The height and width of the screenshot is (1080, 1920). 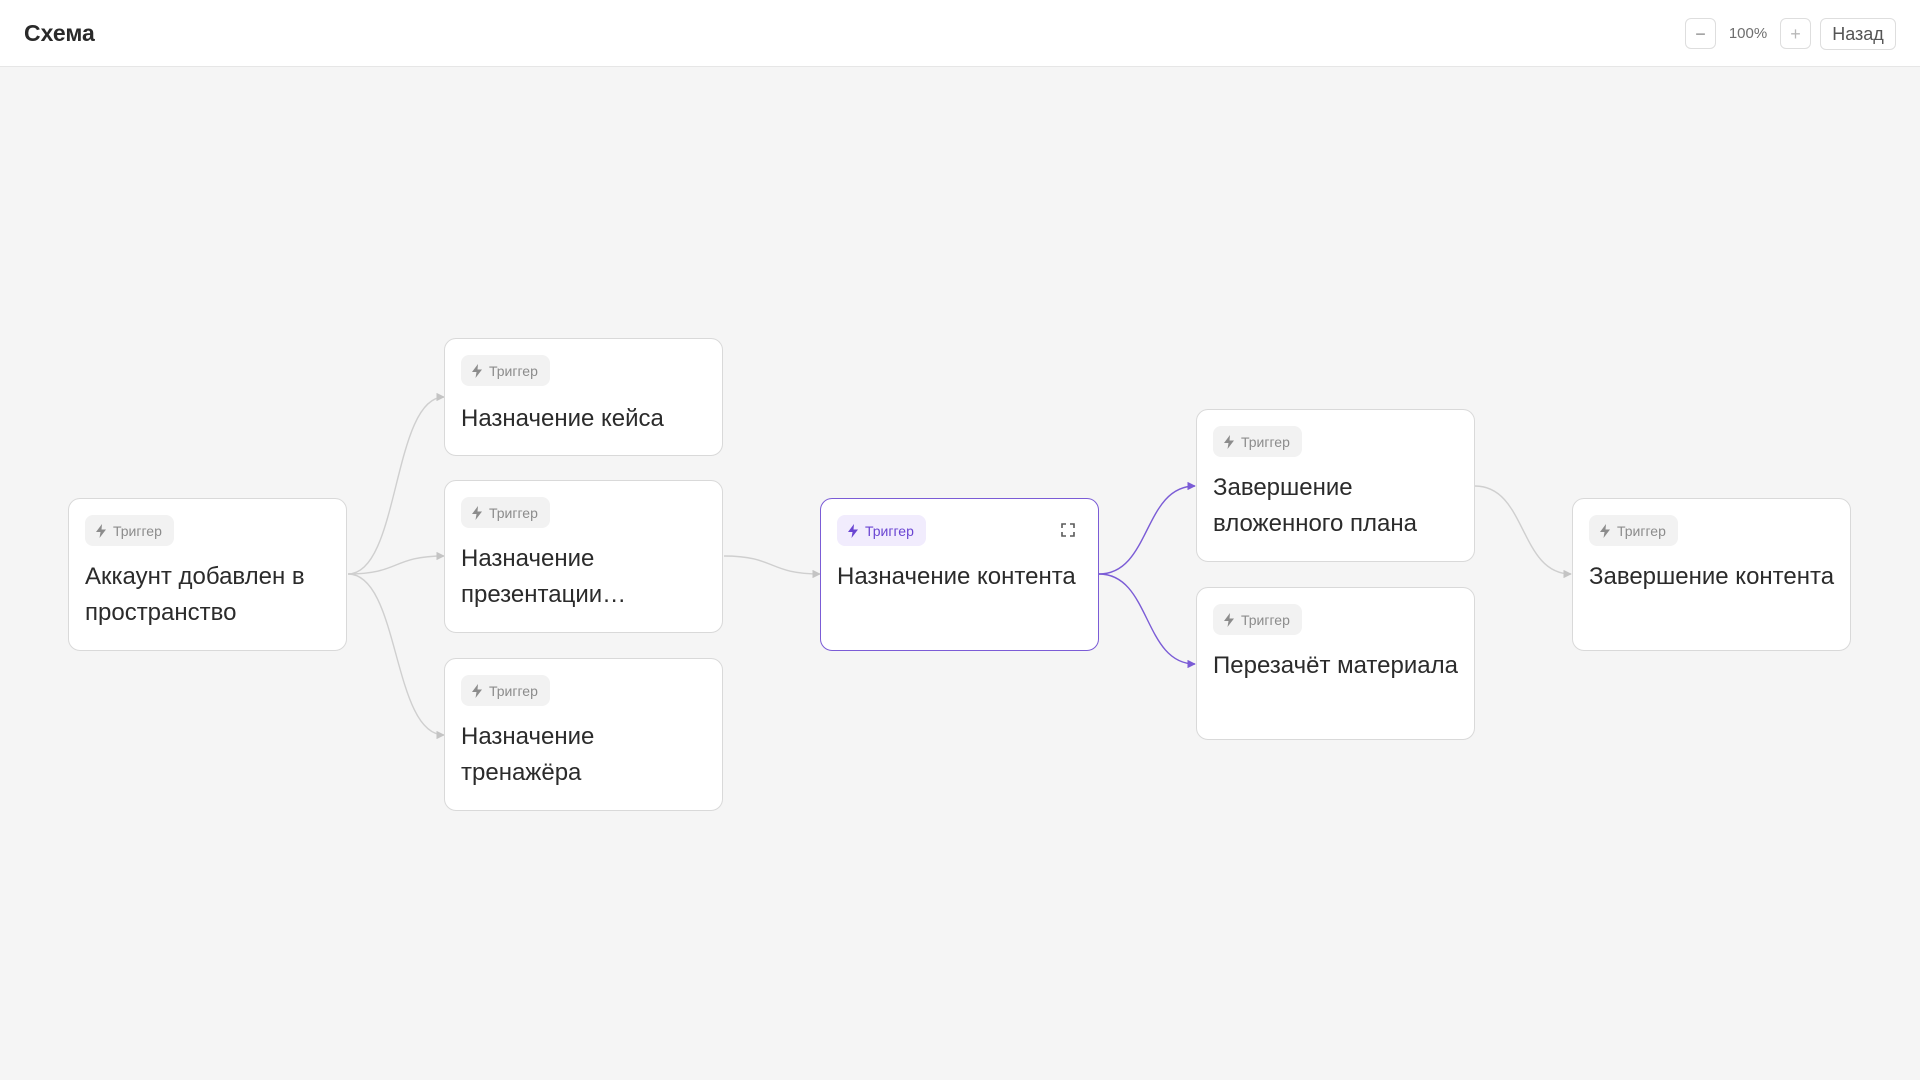 I want to click on node-content-assign: Триггер Назначение контента, so click(x=959, y=574).